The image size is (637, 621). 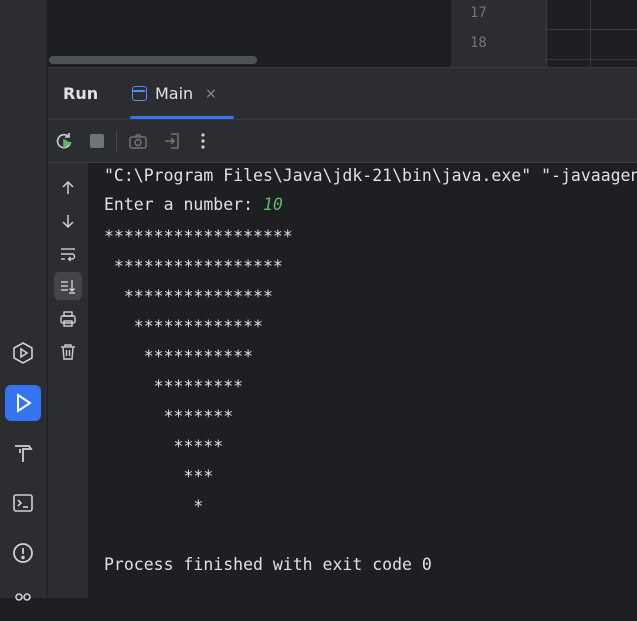 I want to click on console-pattern-line: *******************, so click(x=198, y=236).